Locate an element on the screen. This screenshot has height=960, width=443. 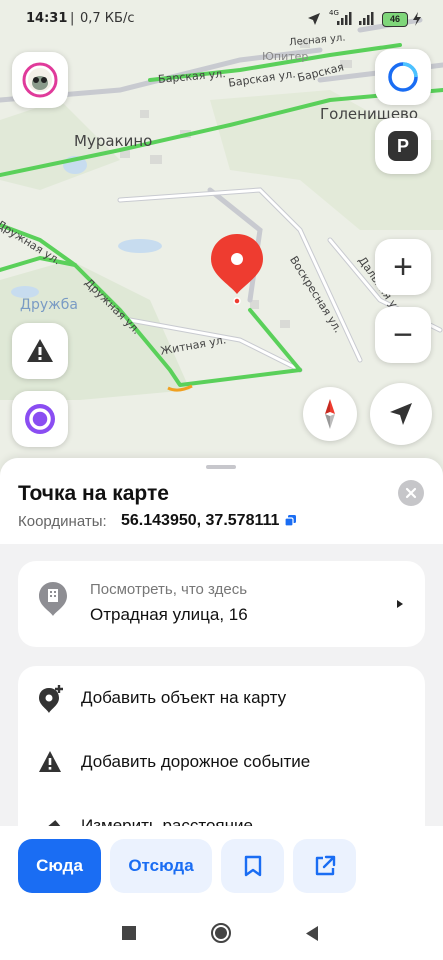
bookmark-icon is located at coordinates (252, 866).